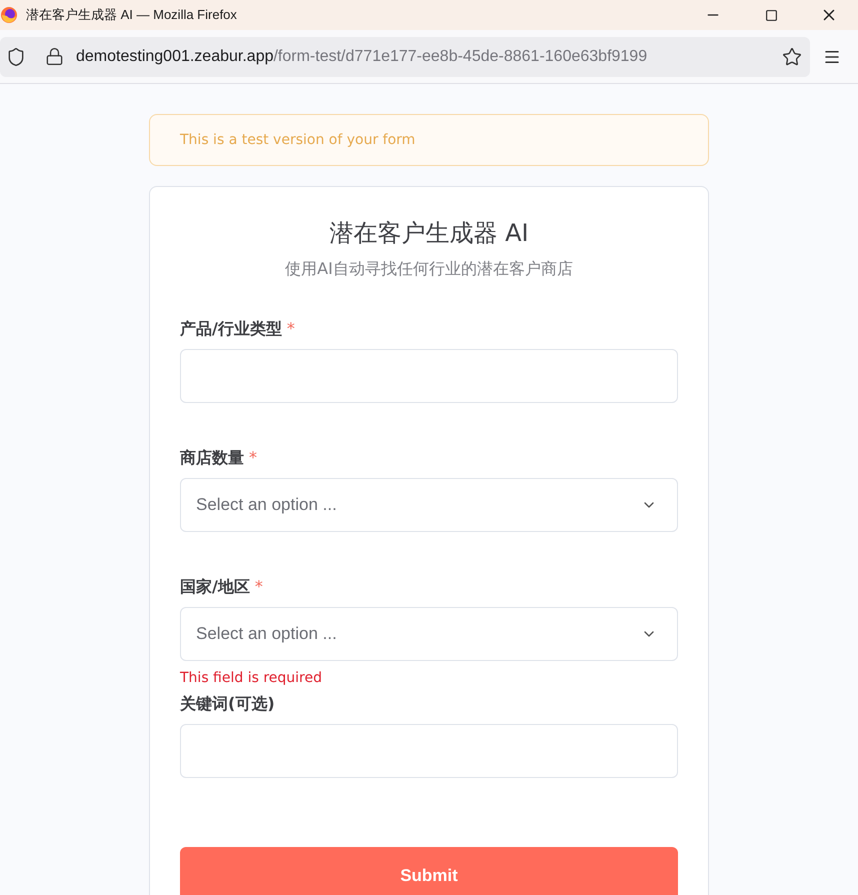 Image resolution: width=858 pixels, height=895 pixels. I want to click on field-label: 国家/地区 *, so click(221, 587).